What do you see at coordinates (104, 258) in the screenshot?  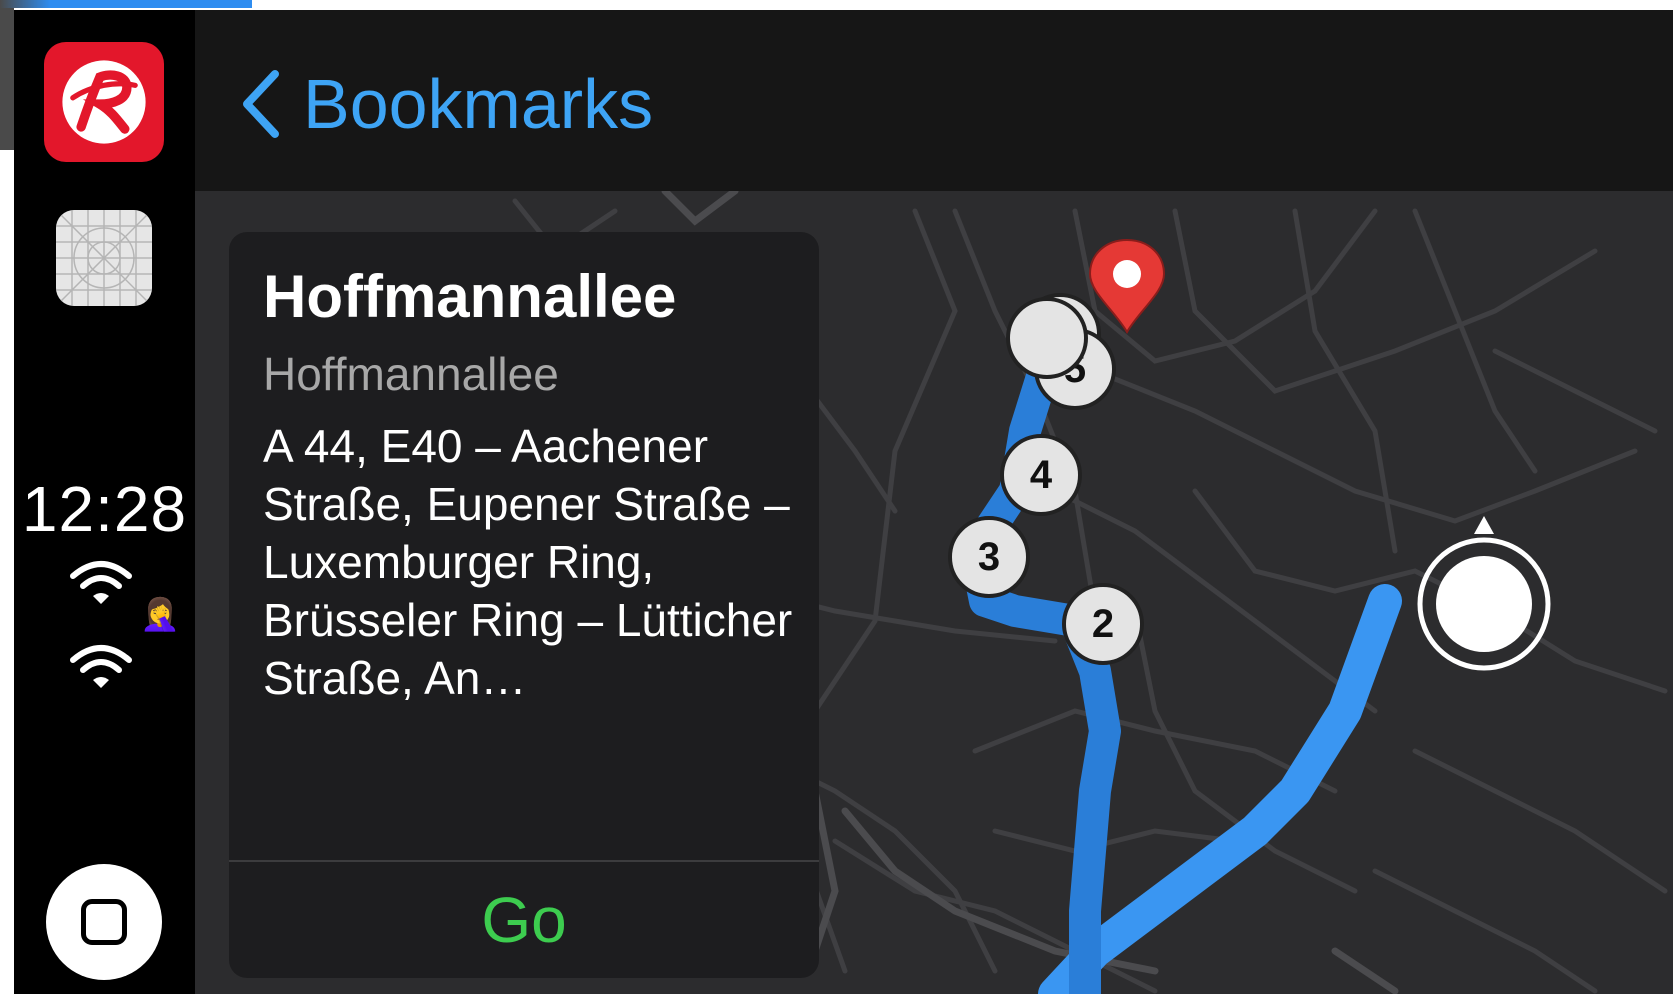 I see `maps-app-icon` at bounding box center [104, 258].